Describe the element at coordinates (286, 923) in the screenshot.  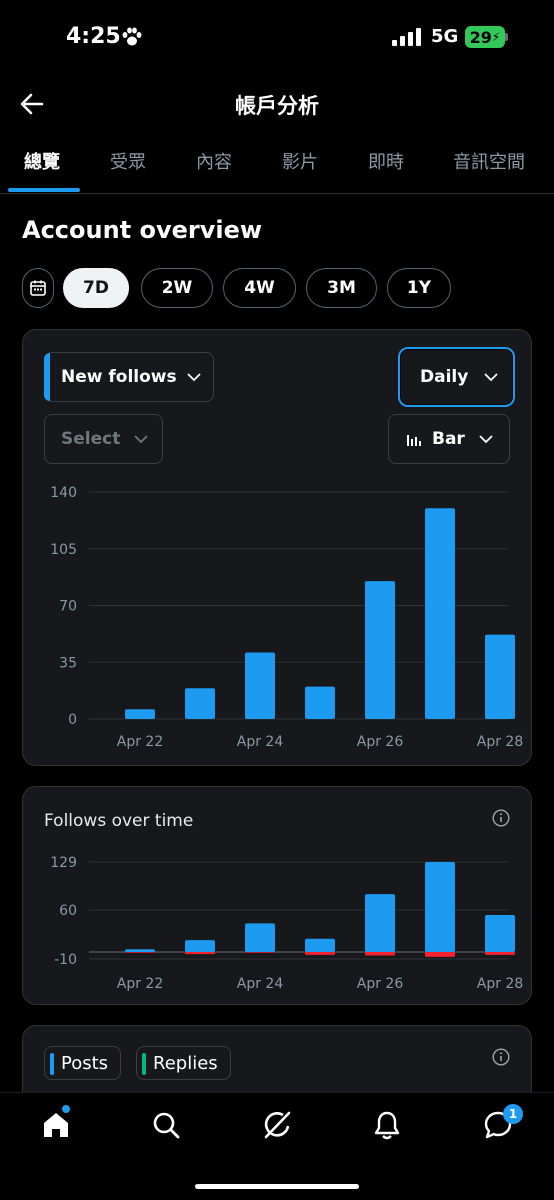
I see `follows-over-time-chart: 129 60 -10 Apr 22 Apr 24 Apr 26 Apr 28` at that location.